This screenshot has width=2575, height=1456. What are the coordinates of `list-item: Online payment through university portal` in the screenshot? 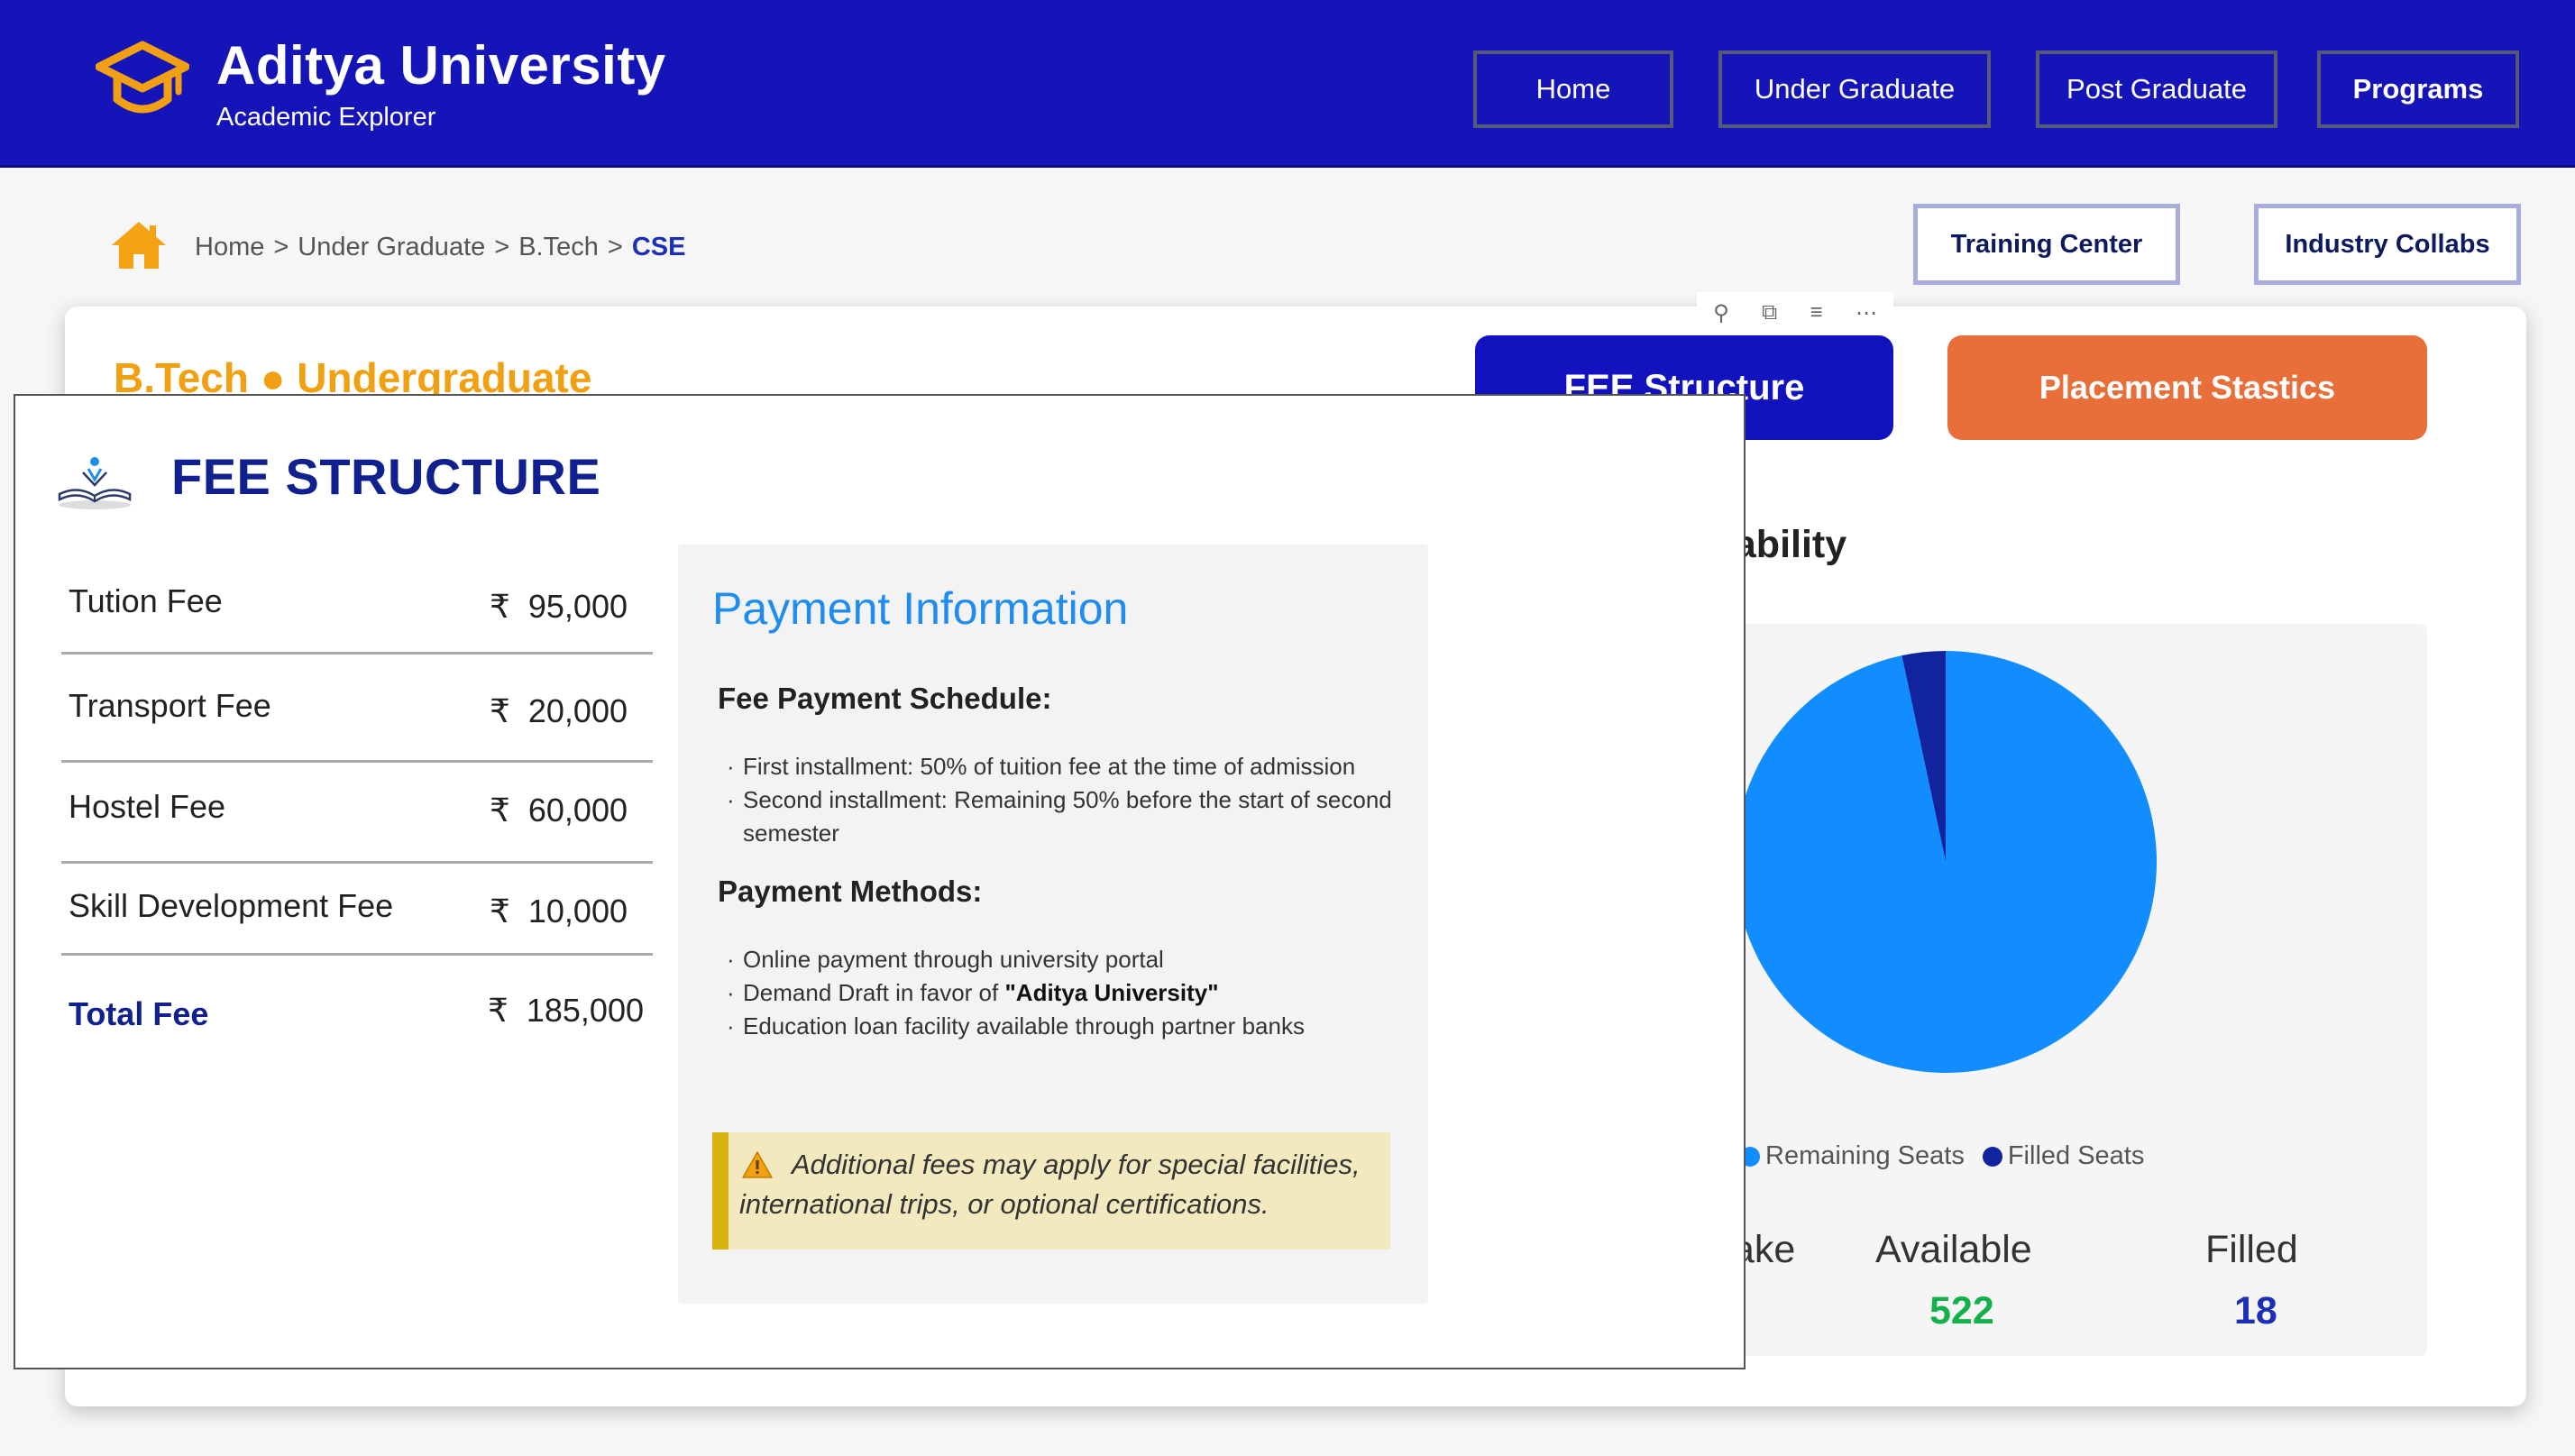 It's located at (1074, 959).